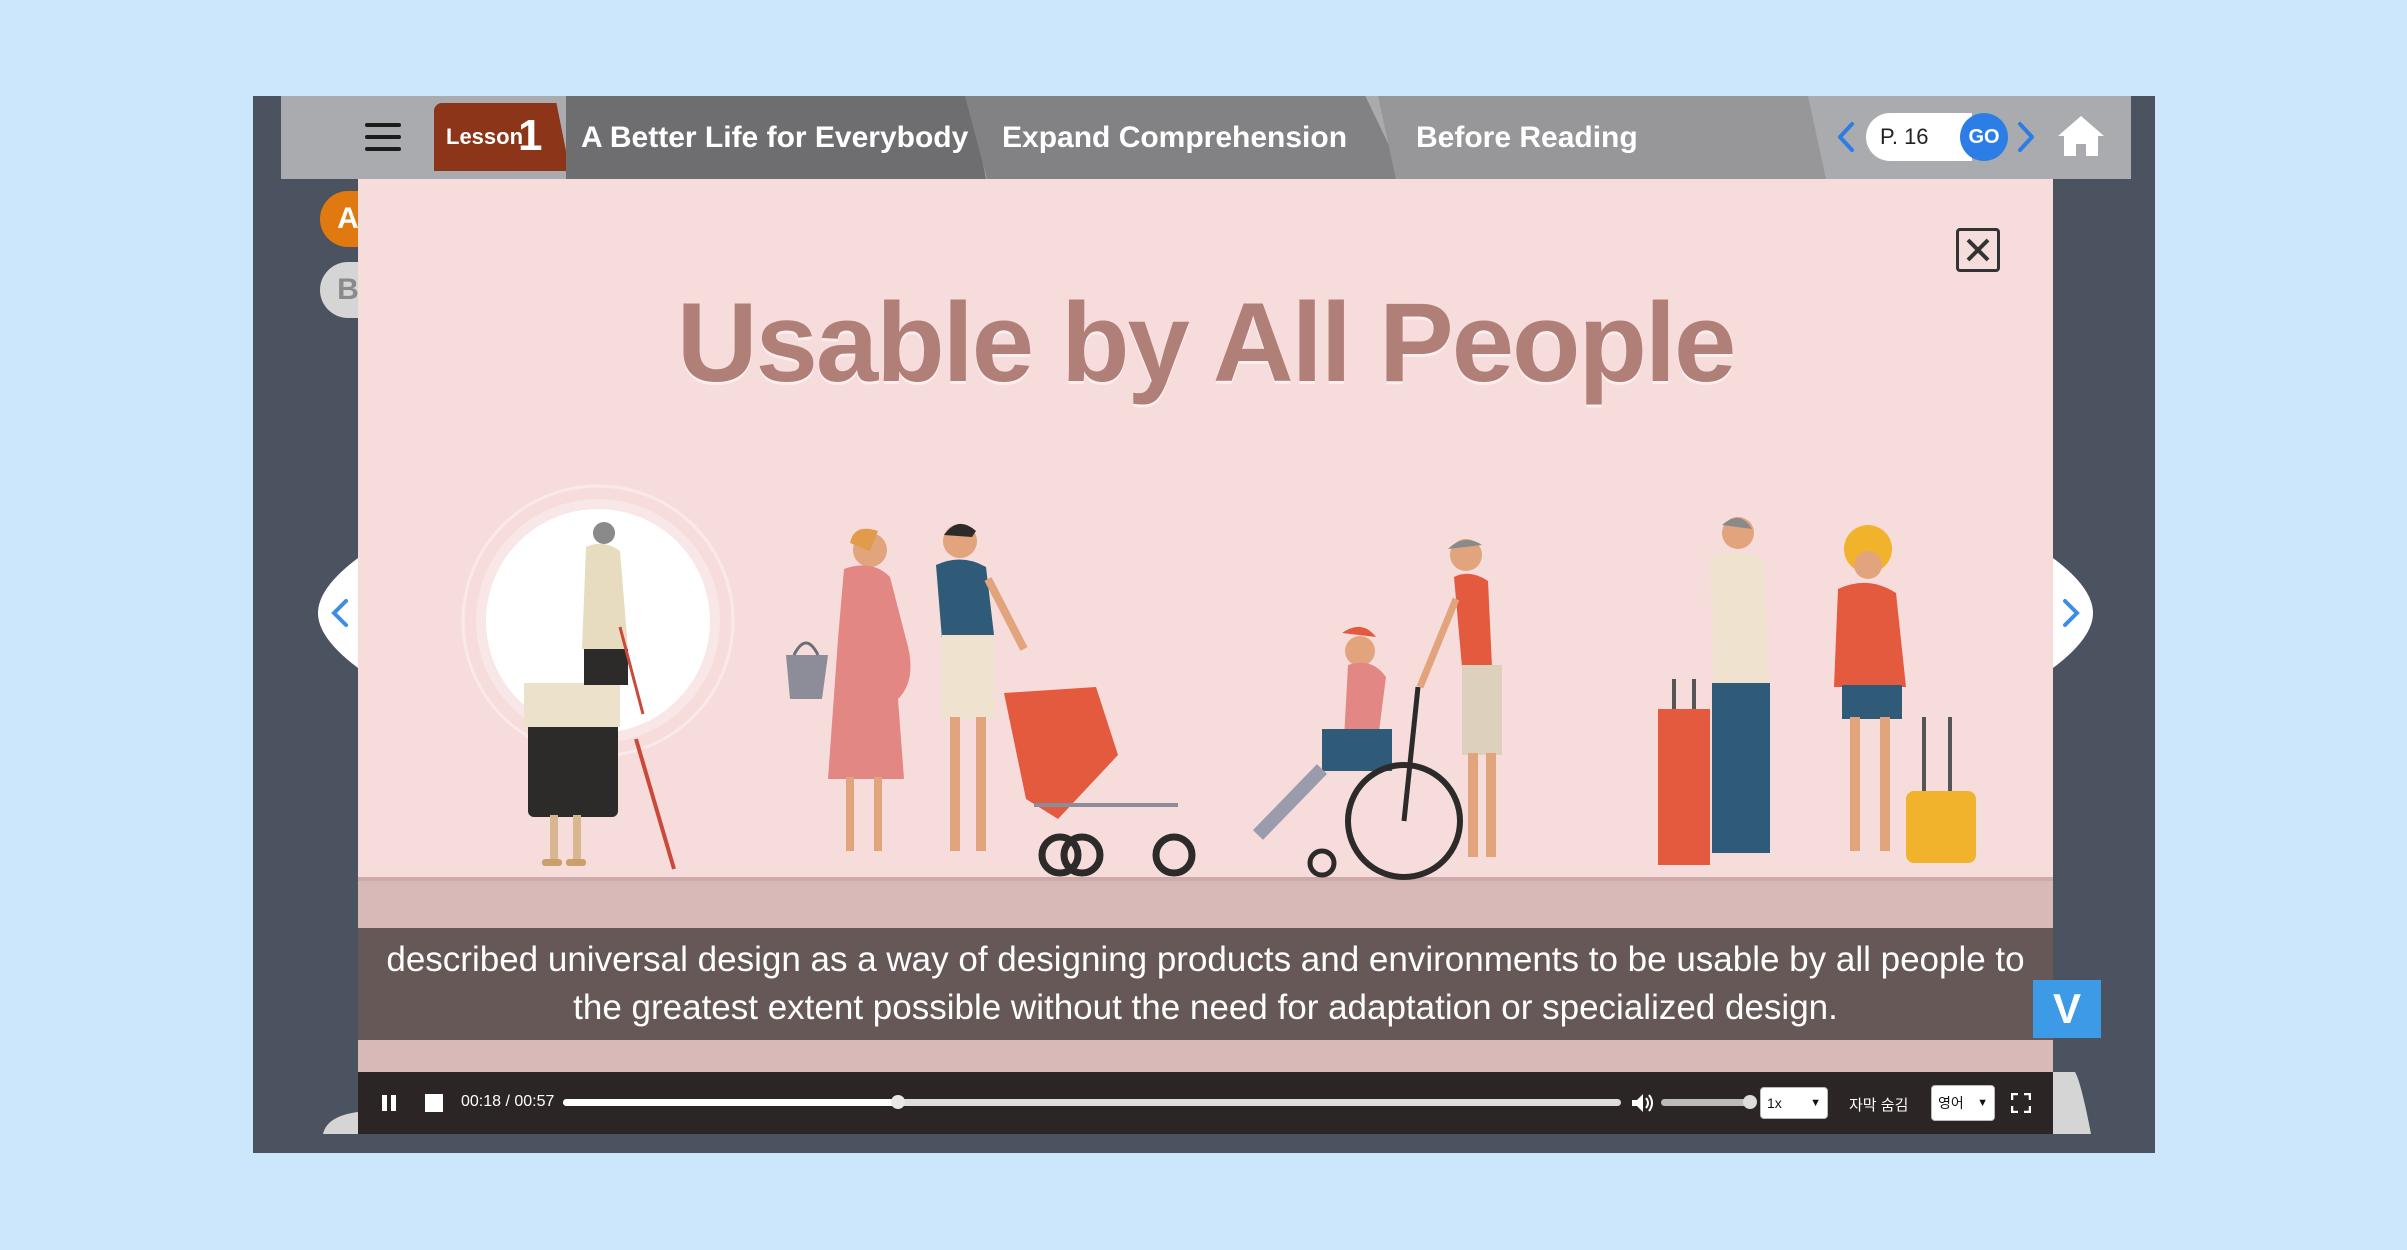  I want to click on page-number-input, so click(1919, 137).